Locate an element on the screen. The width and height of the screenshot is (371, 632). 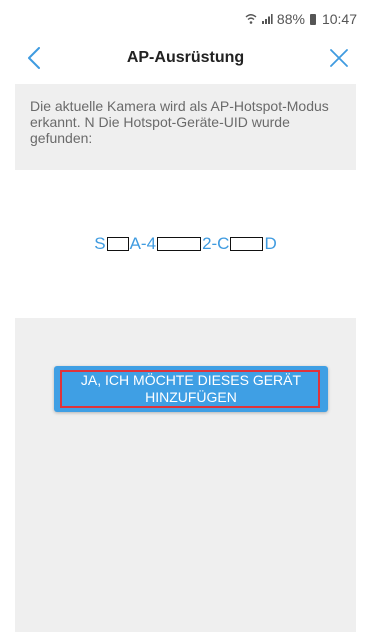
close-button is located at coordinates (339, 58).